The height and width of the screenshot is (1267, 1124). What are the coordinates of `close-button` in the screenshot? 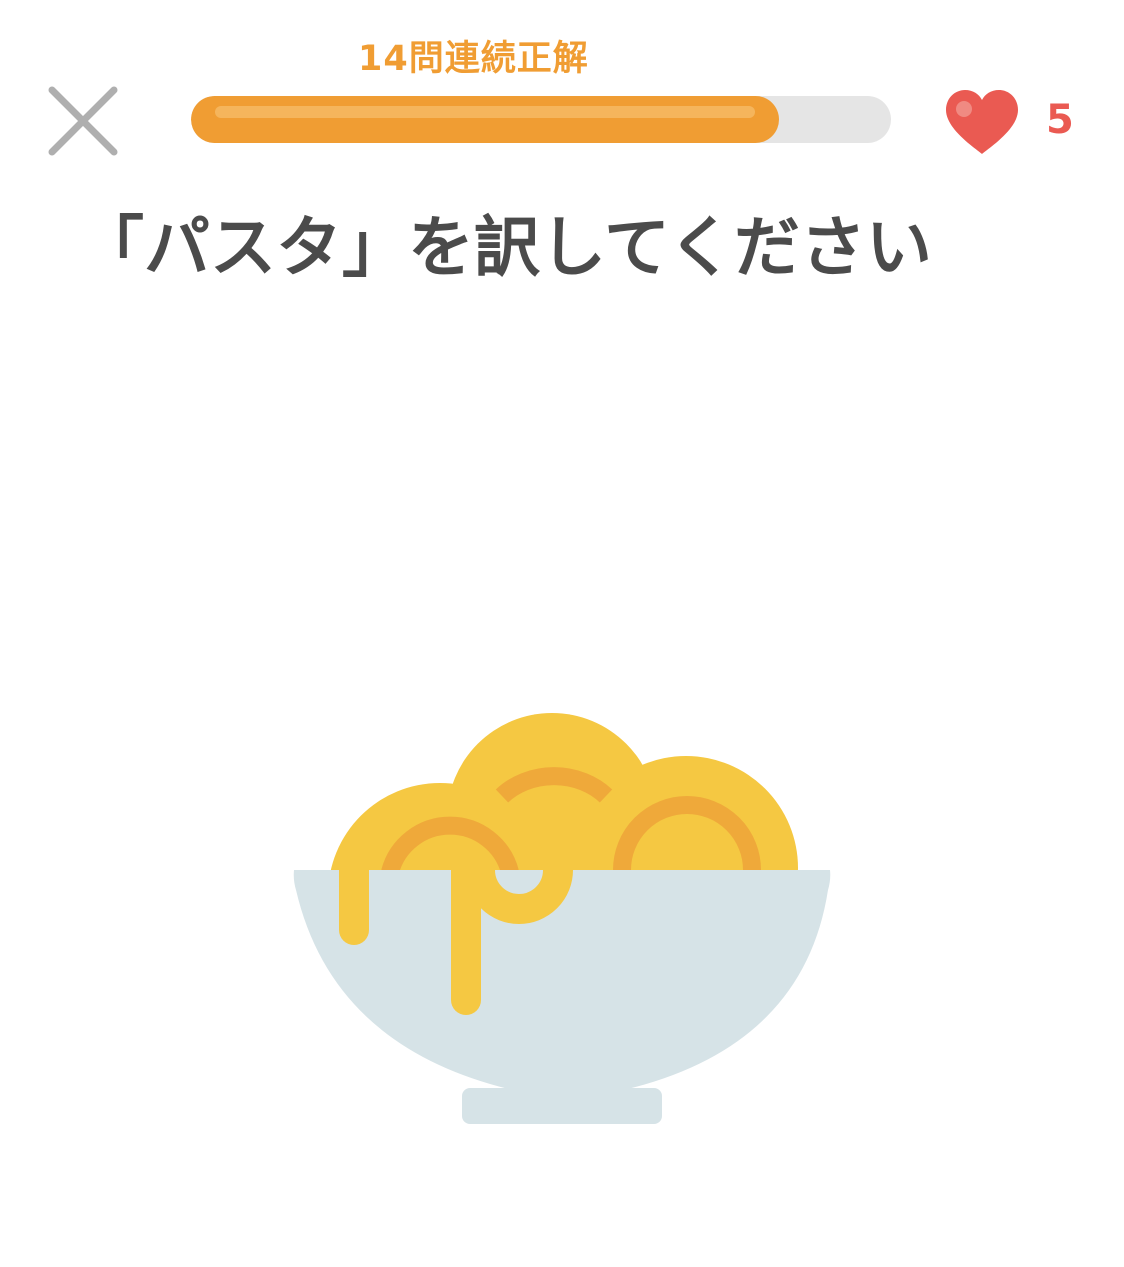 It's located at (82, 122).